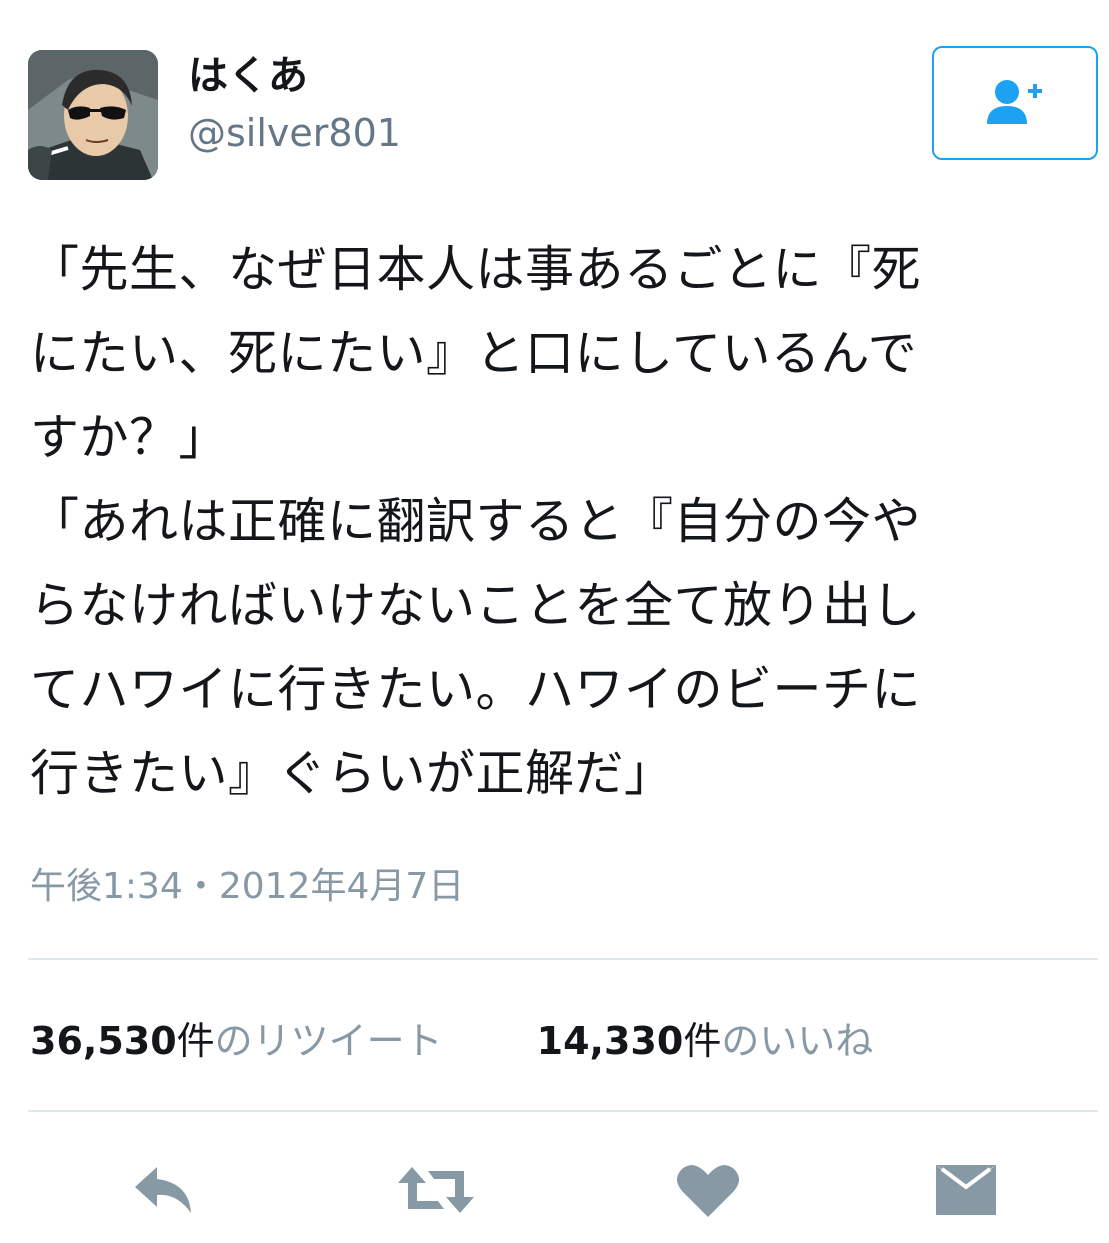 Image resolution: width=1109 pixels, height=1243 pixels. I want to click on message-button, so click(966, 1190).